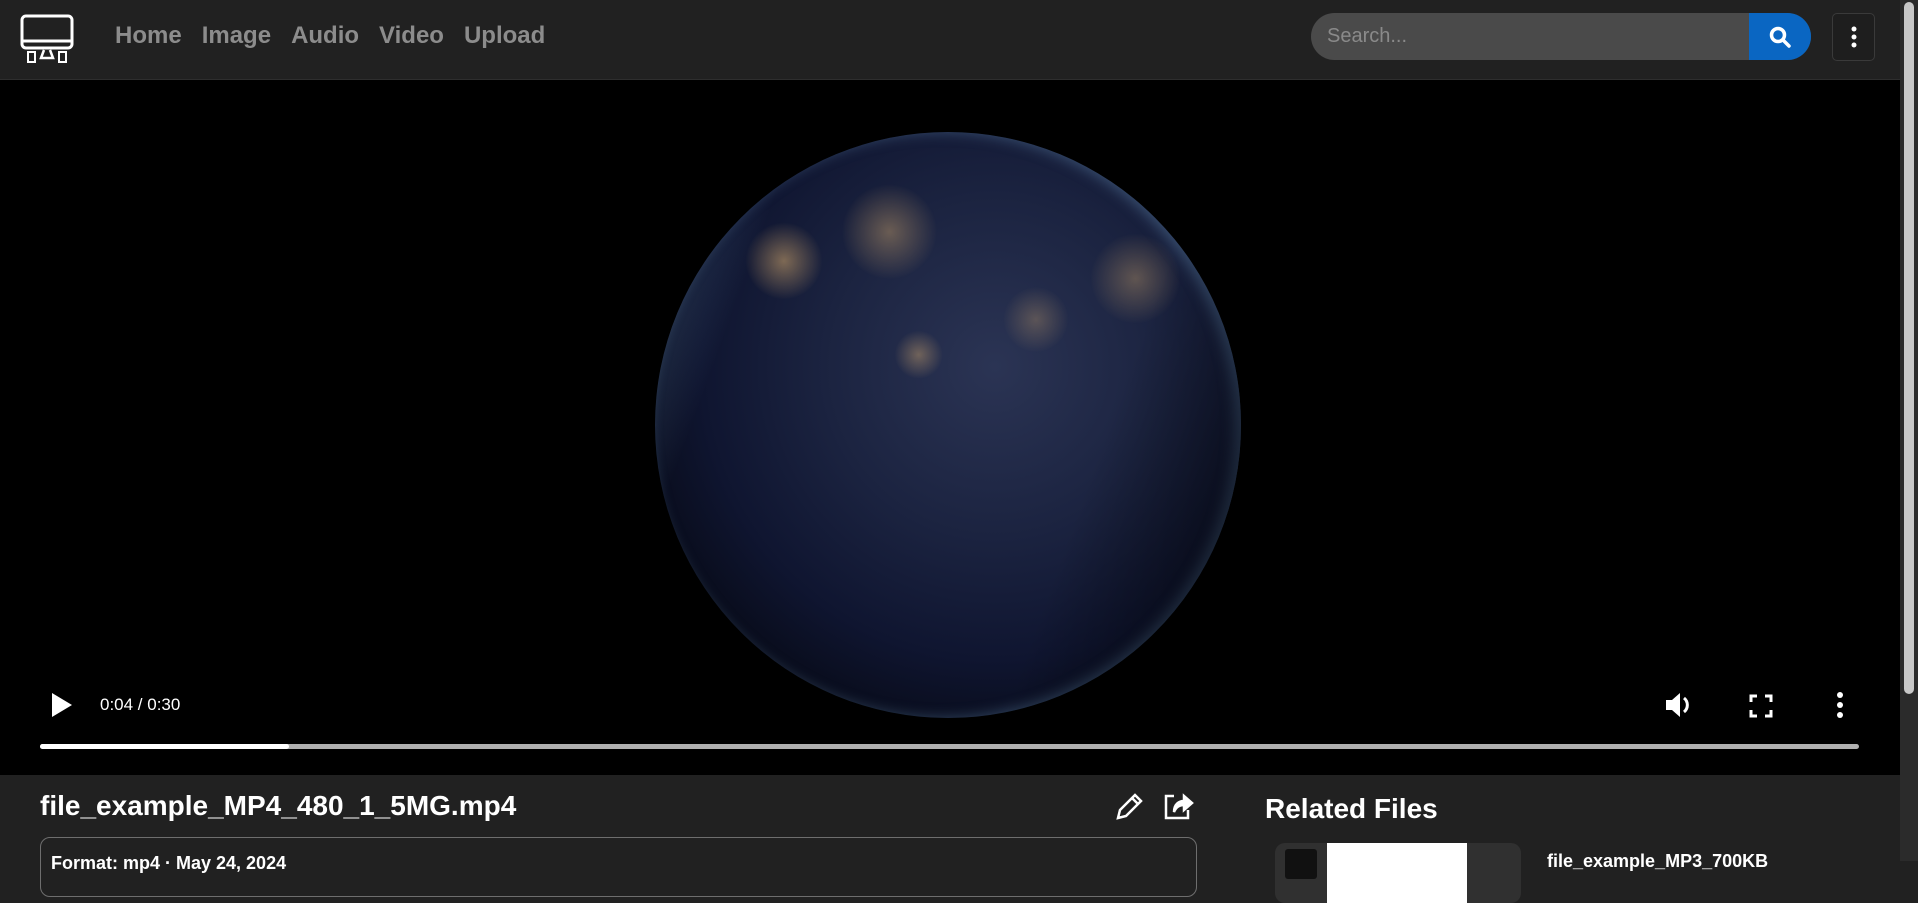 The height and width of the screenshot is (903, 1918). I want to click on seek-bar-played, so click(165, 746).